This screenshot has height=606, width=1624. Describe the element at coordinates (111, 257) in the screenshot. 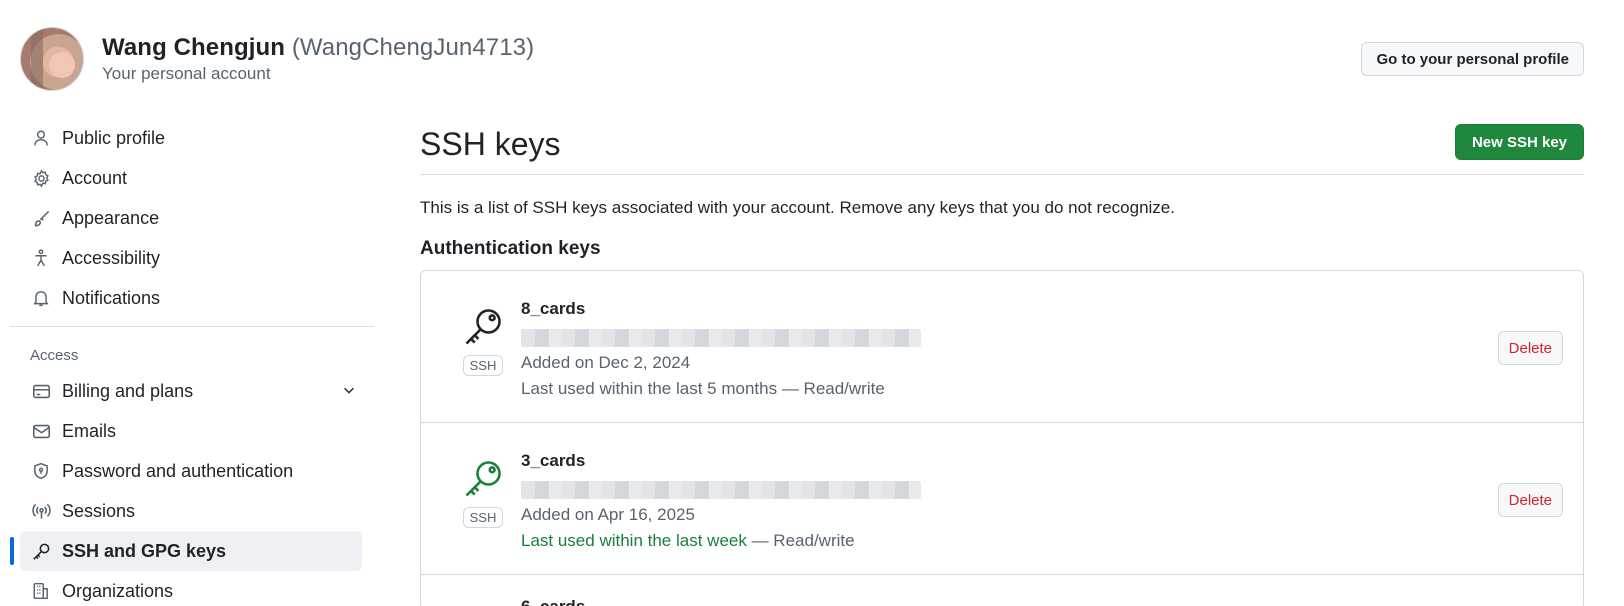

I see `sidebar-item-label: Accessibility` at that location.